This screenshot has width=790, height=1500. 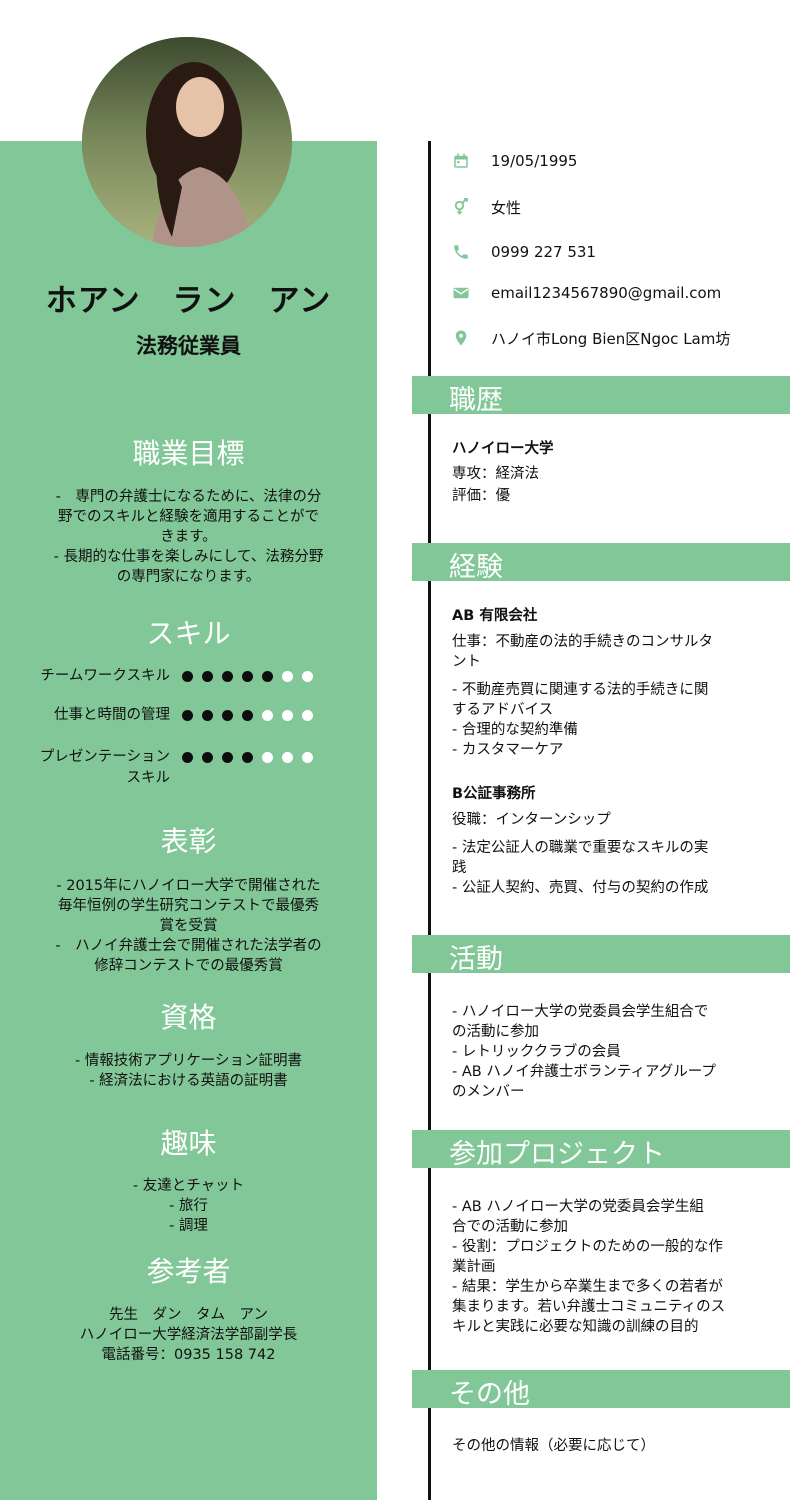 What do you see at coordinates (506, 207) in the screenshot?
I see `gender-text: 女性` at bounding box center [506, 207].